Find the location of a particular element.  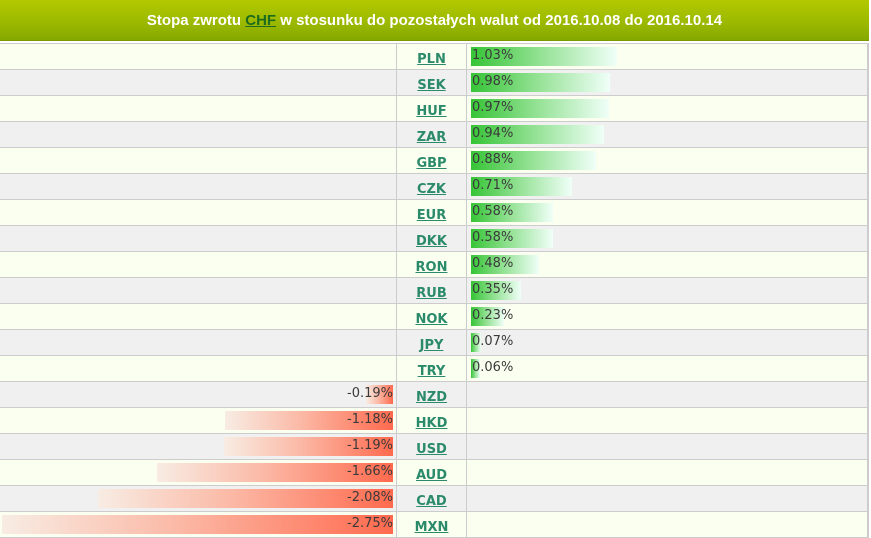

negative-cell: -2.75% is located at coordinates (198, 524).